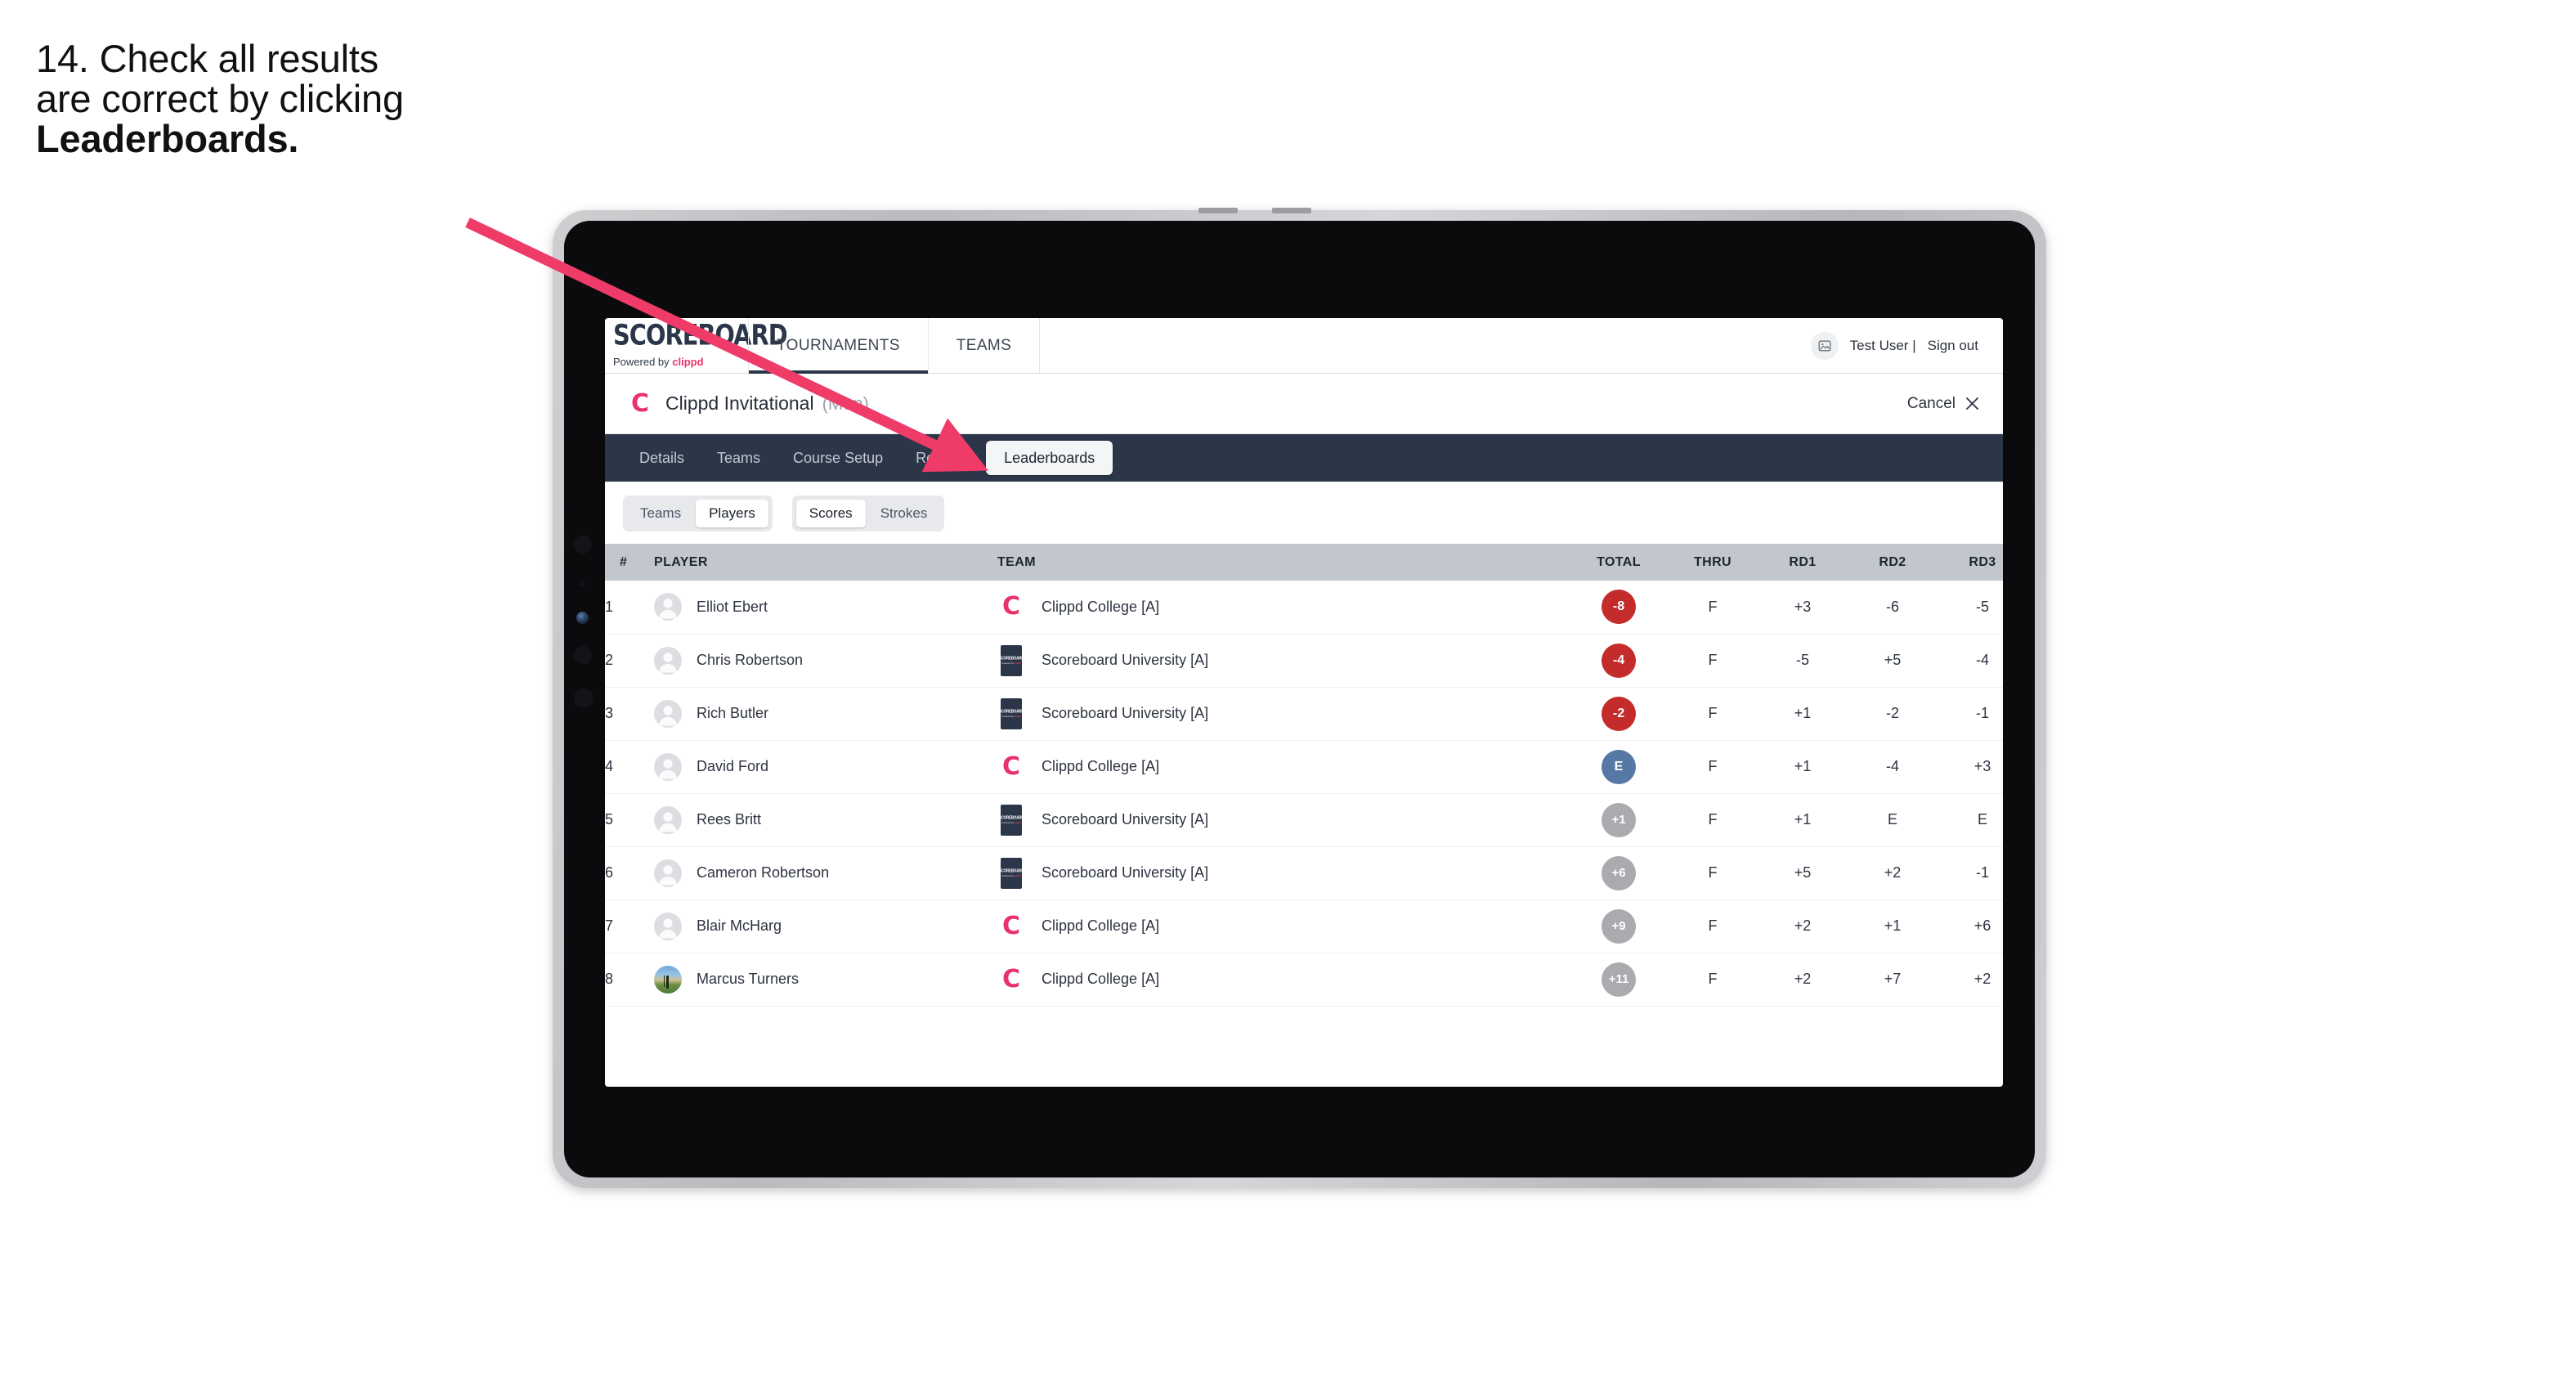  Describe the element at coordinates (1970, 562) in the screenshot. I see `header-rd3: RD3` at that location.